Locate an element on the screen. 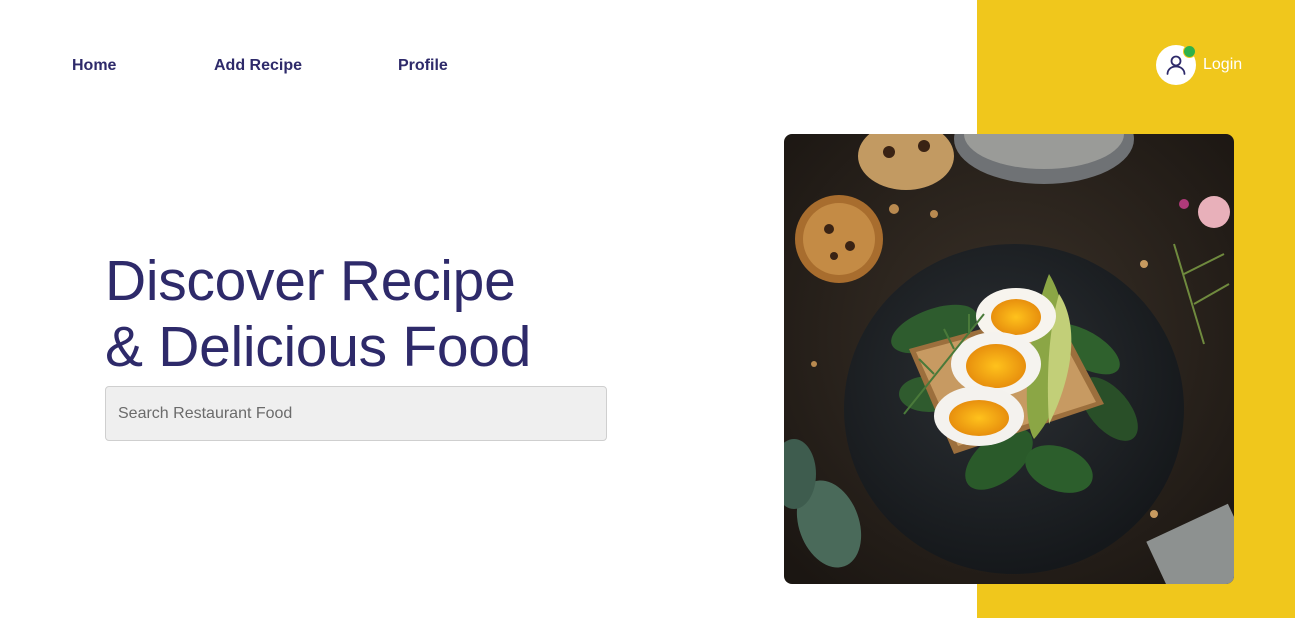 Image resolution: width=1295 pixels, height=618 pixels. hero-title: Discover Recipe & Delicious Food is located at coordinates (318, 314).